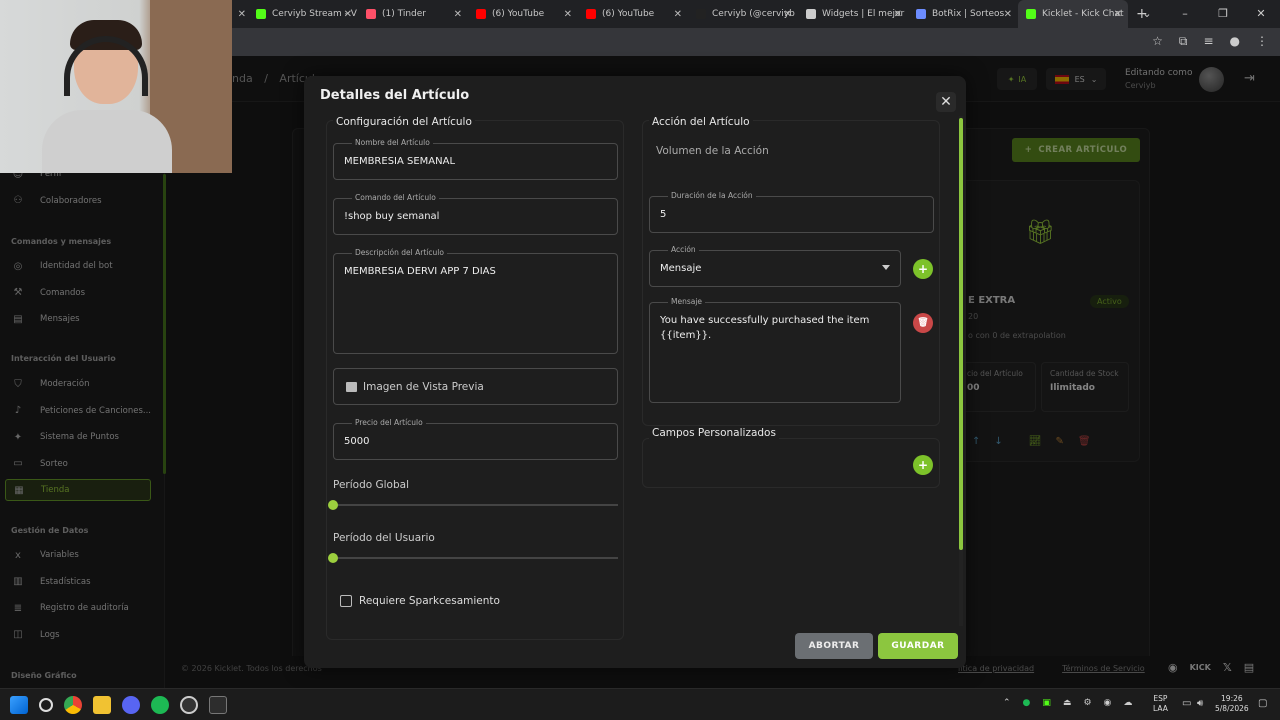 The width and height of the screenshot is (1280, 720). I want to click on requires-label: Requiere Sparkcesamiento, so click(429, 601).